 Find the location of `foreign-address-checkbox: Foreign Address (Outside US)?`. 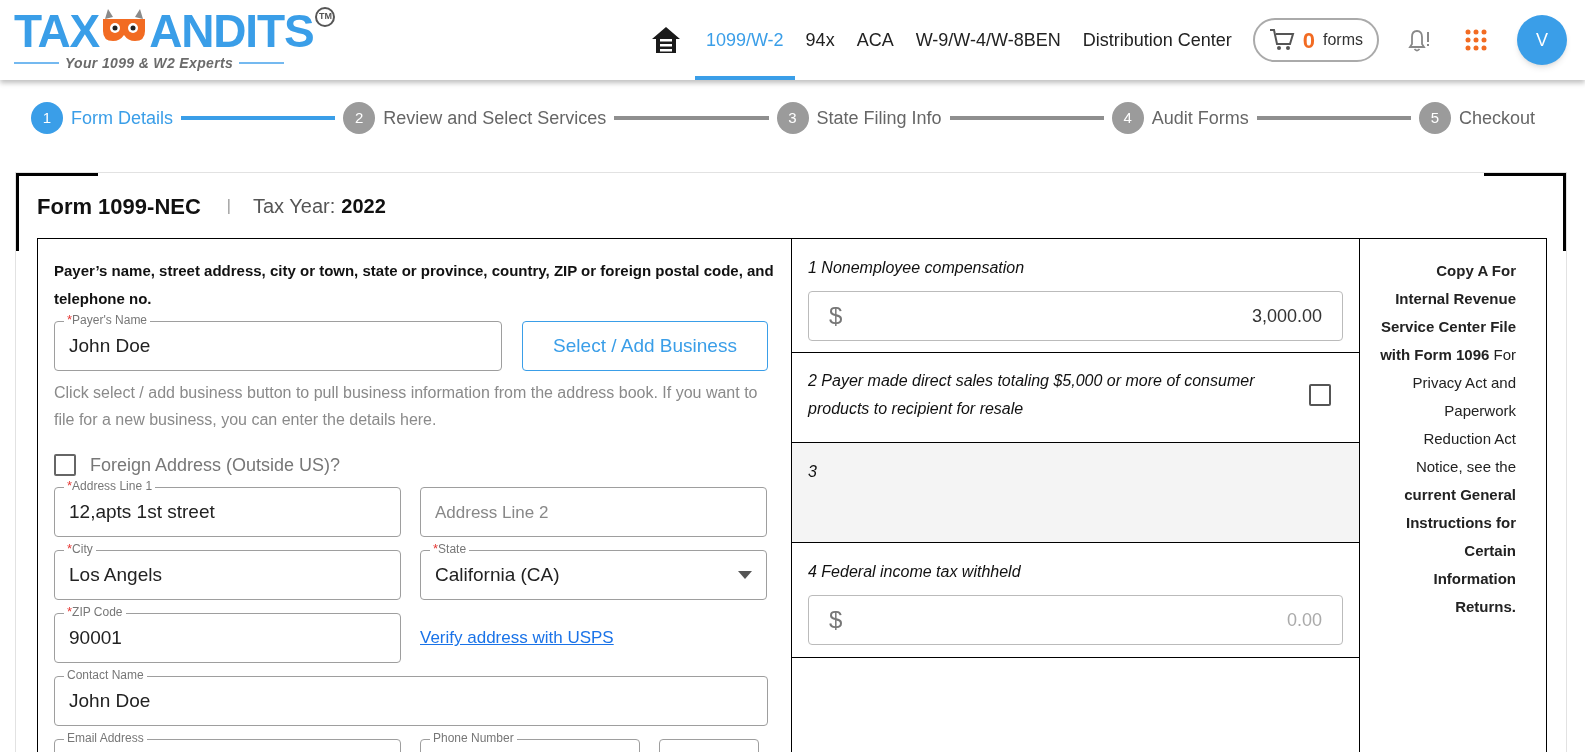

foreign-address-checkbox: Foreign Address (Outside US)? is located at coordinates (414, 465).